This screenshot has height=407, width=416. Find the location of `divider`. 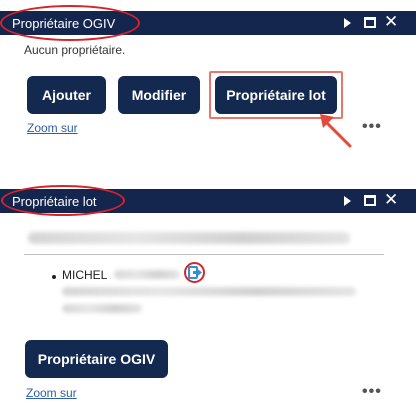

divider is located at coordinates (204, 254).